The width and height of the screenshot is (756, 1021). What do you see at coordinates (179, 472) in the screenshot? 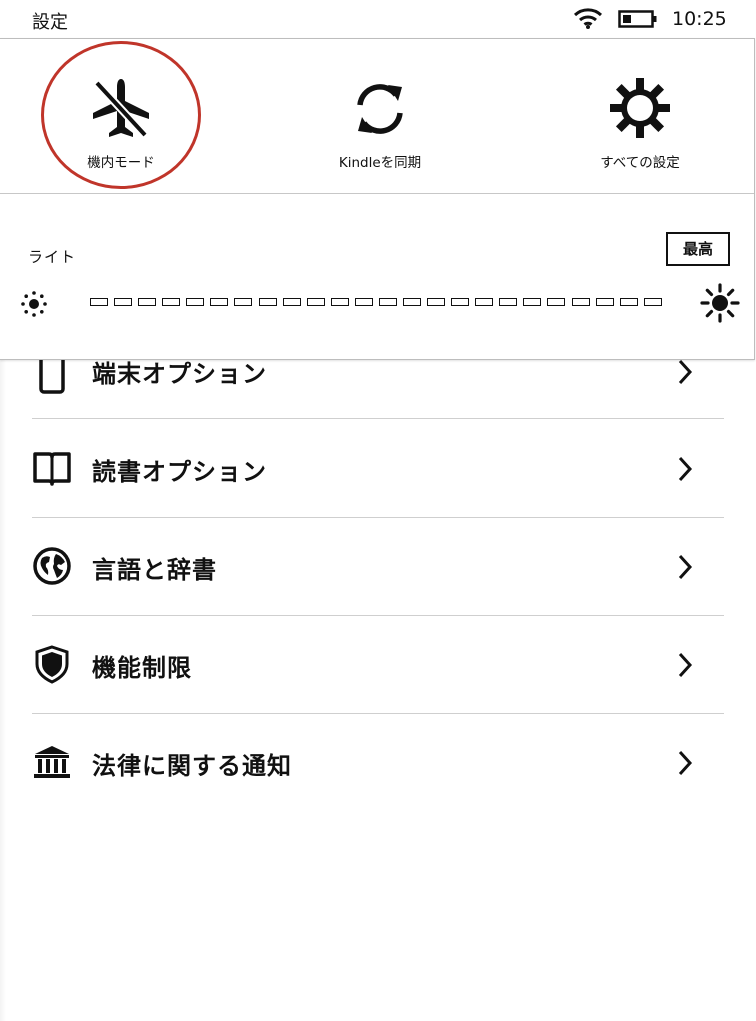
I see `settings-item-label: 読書オプション` at bounding box center [179, 472].